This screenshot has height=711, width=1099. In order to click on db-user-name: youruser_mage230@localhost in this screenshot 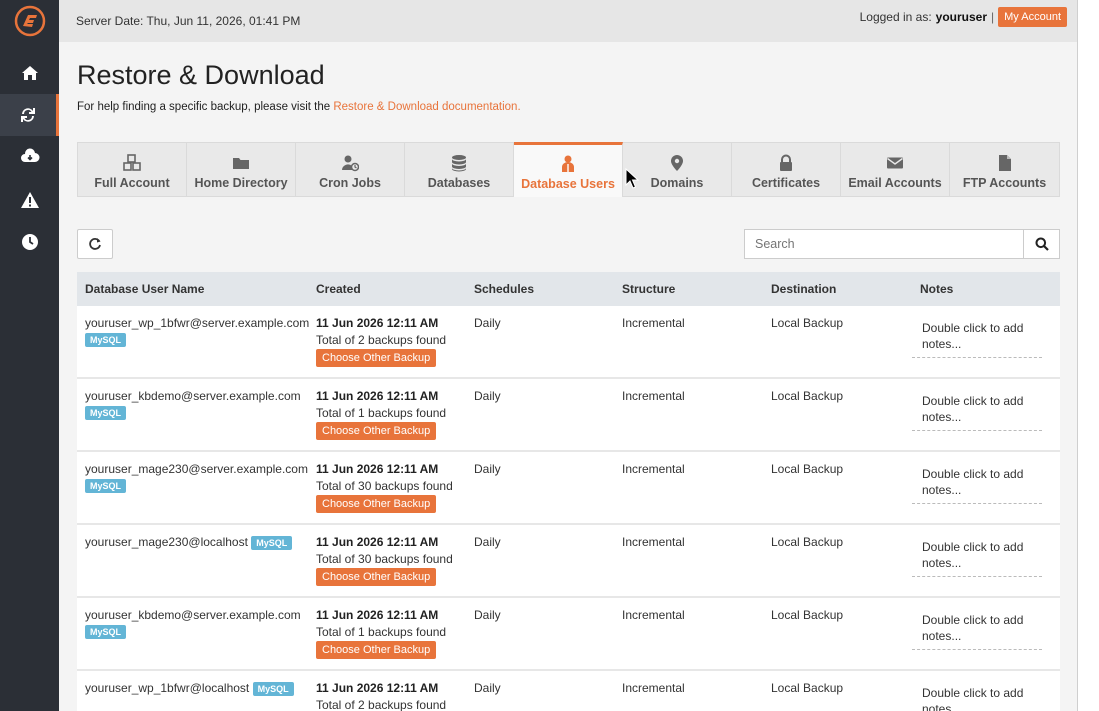, I will do `click(166, 542)`.